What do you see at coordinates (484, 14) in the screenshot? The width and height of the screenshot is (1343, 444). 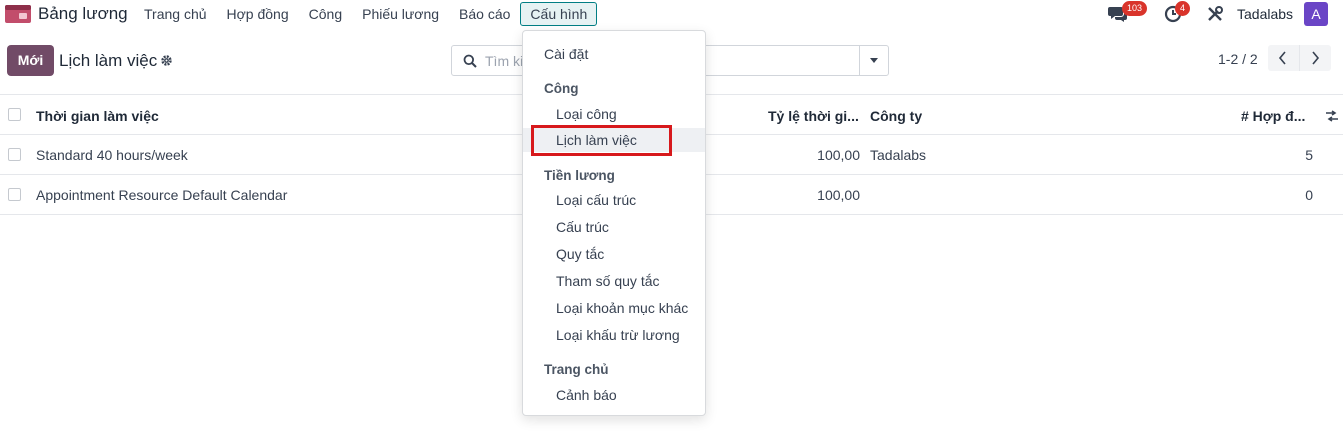 I see `menu-reporting: Báo cáo` at bounding box center [484, 14].